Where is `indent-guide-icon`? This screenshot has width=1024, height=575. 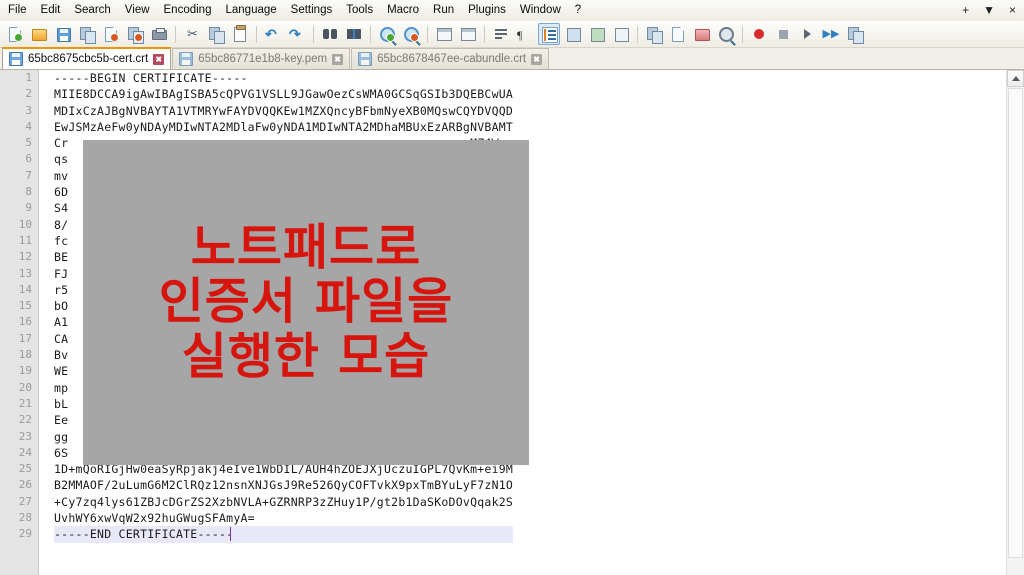 indent-guide-icon is located at coordinates (549, 34).